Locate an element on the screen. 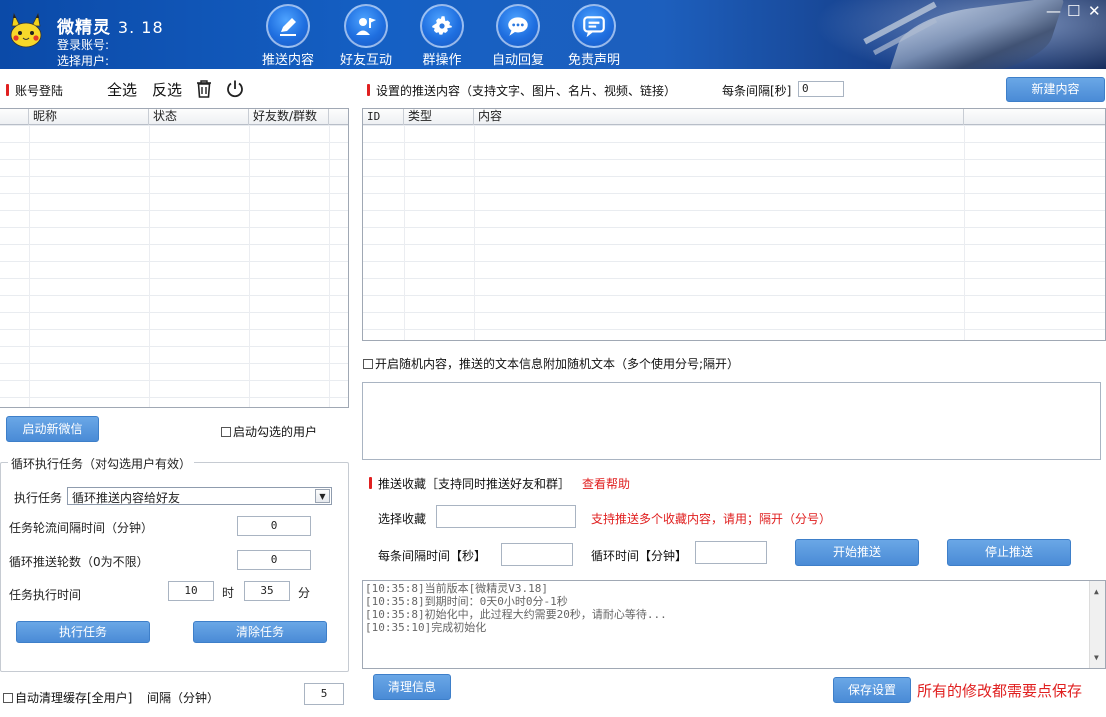 The width and height of the screenshot is (1106, 717). execute-task-button: 执行任务 is located at coordinates (83, 632).